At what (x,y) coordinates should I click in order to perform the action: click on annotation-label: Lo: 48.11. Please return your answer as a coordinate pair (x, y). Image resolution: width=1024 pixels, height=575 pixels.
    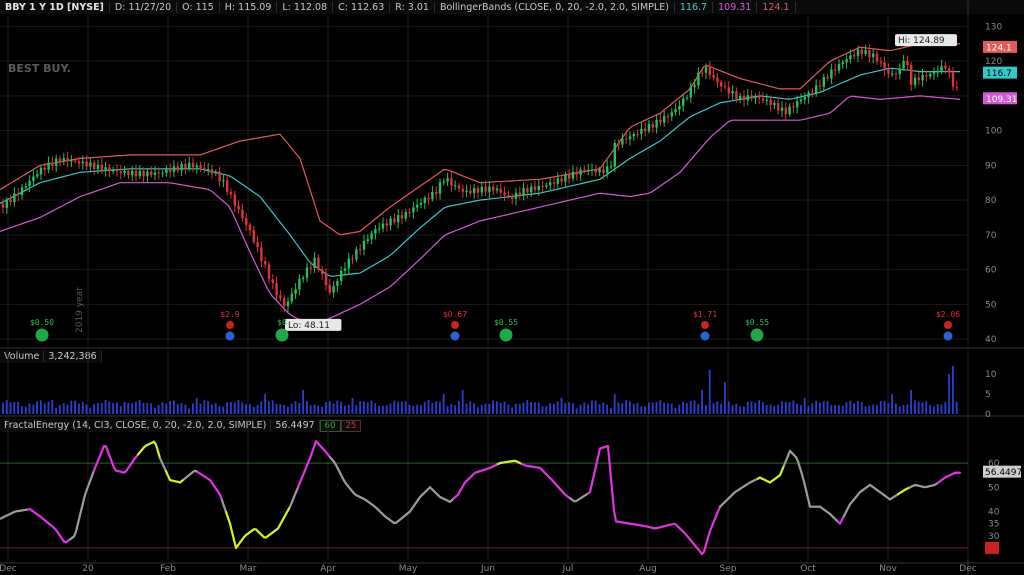
    Looking at the image, I should click on (309, 326).